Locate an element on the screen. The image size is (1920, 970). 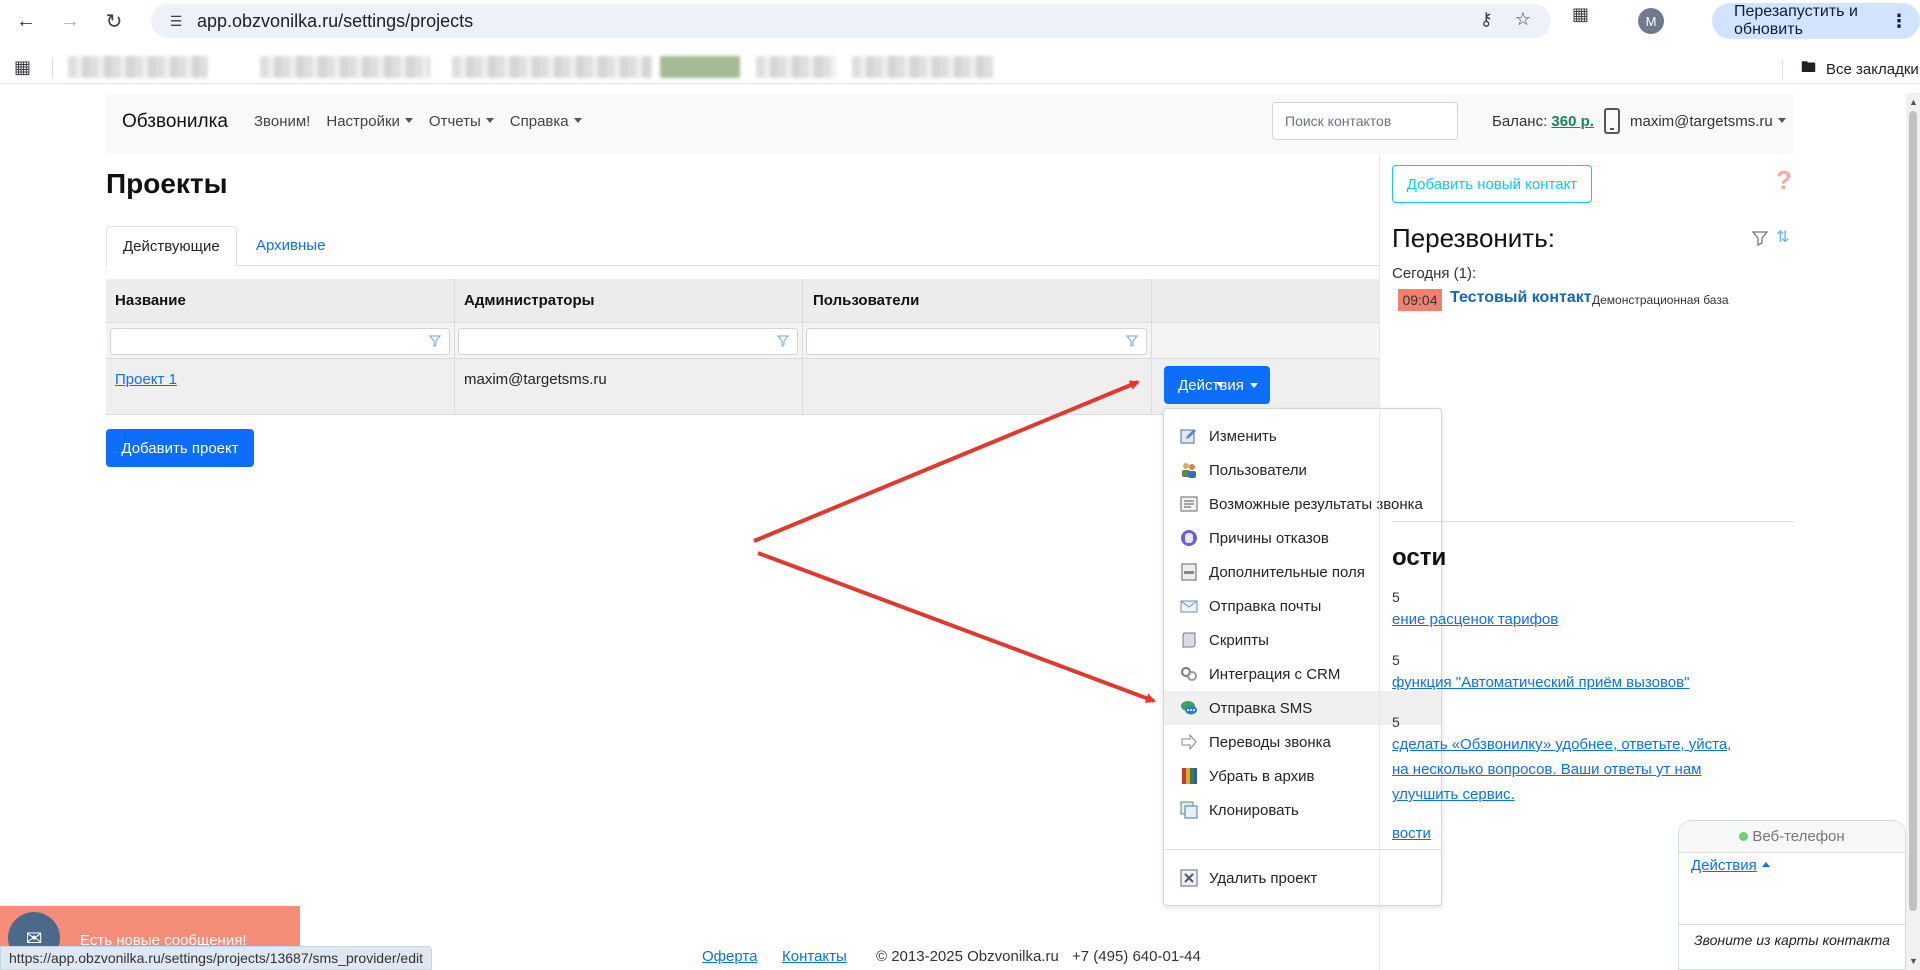
tab-active-projects: Действующие is located at coordinates (171, 246).